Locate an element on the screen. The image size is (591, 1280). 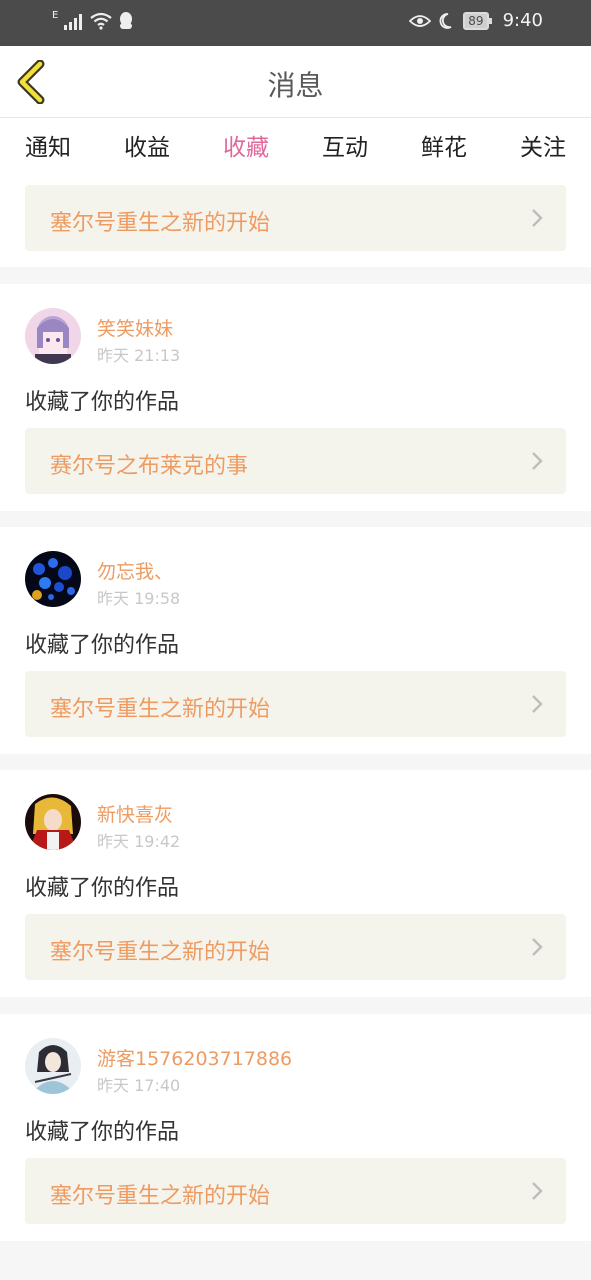
timestamp: 昨天 19:58 is located at coordinates (139, 598).